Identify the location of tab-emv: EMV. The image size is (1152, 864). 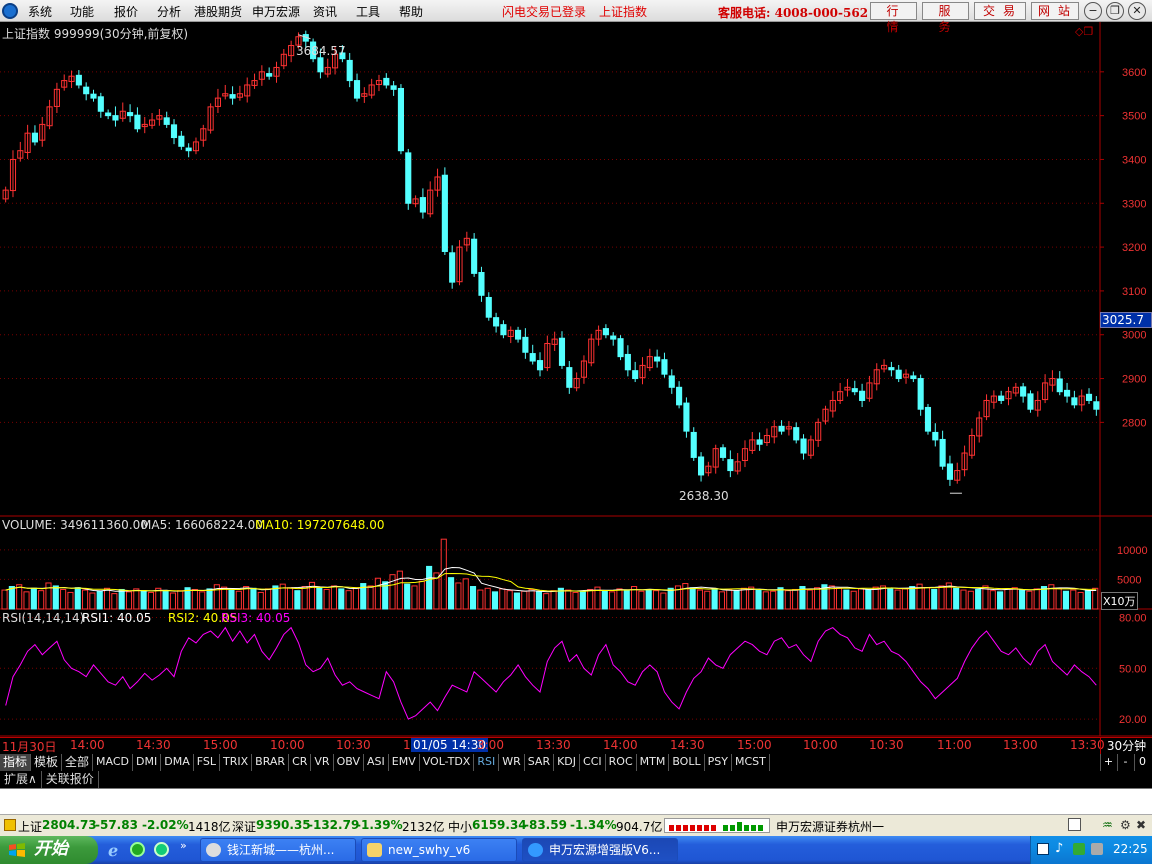
(404, 762).